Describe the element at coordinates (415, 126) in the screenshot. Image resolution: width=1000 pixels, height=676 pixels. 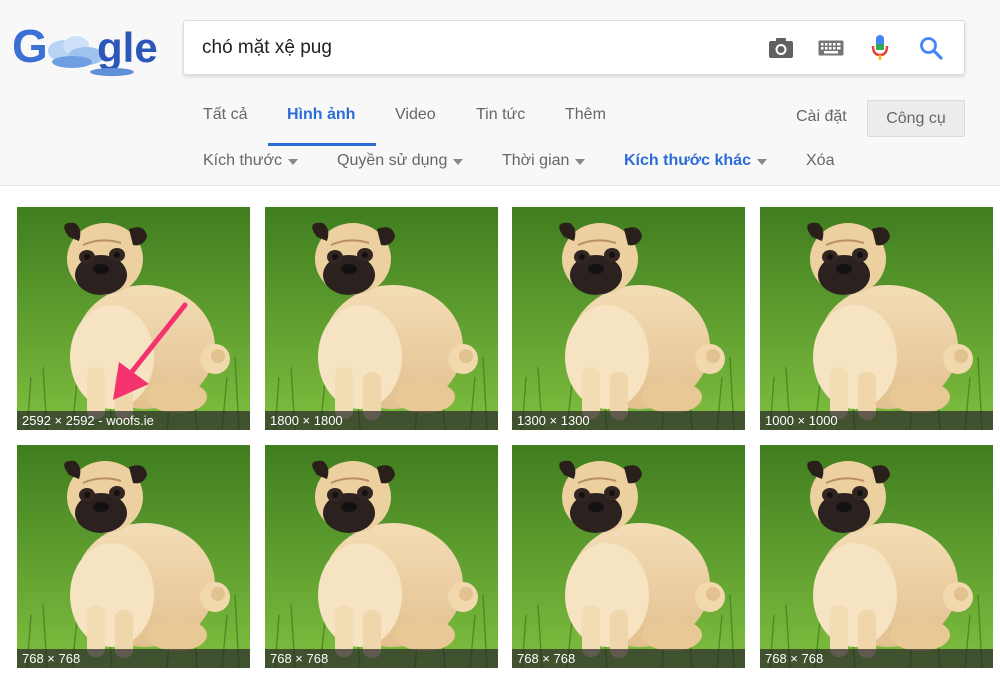
I see `tab-video: Video` at that location.